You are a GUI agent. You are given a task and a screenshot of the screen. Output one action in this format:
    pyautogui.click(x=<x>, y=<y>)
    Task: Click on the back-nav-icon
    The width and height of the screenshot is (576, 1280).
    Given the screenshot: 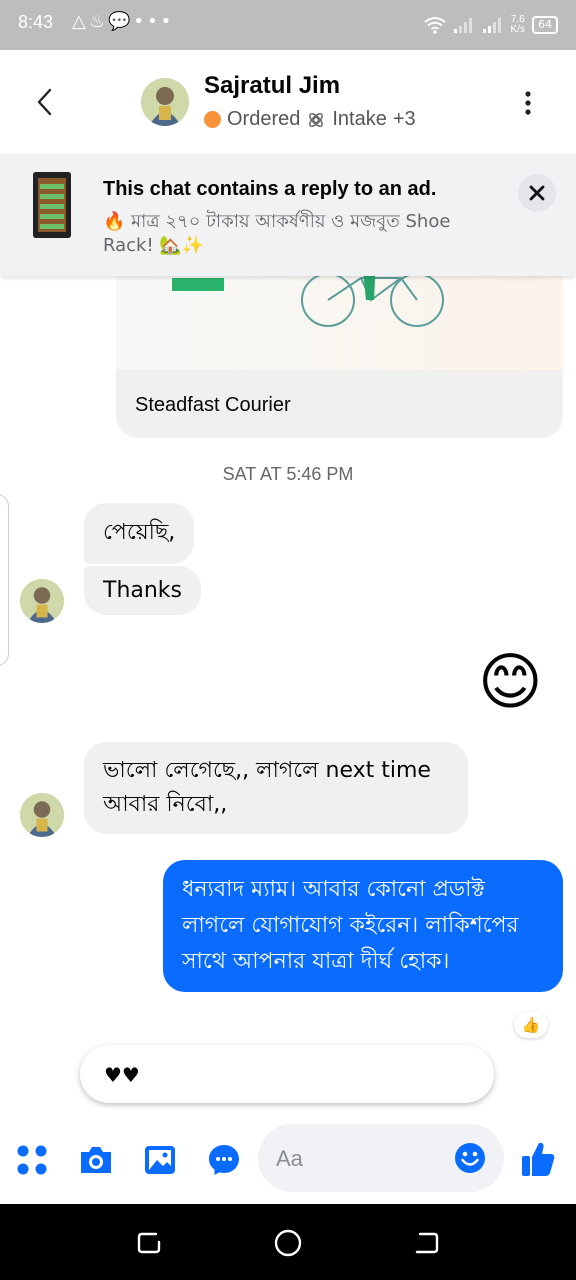 What is the action you would take?
    pyautogui.click(x=427, y=1243)
    